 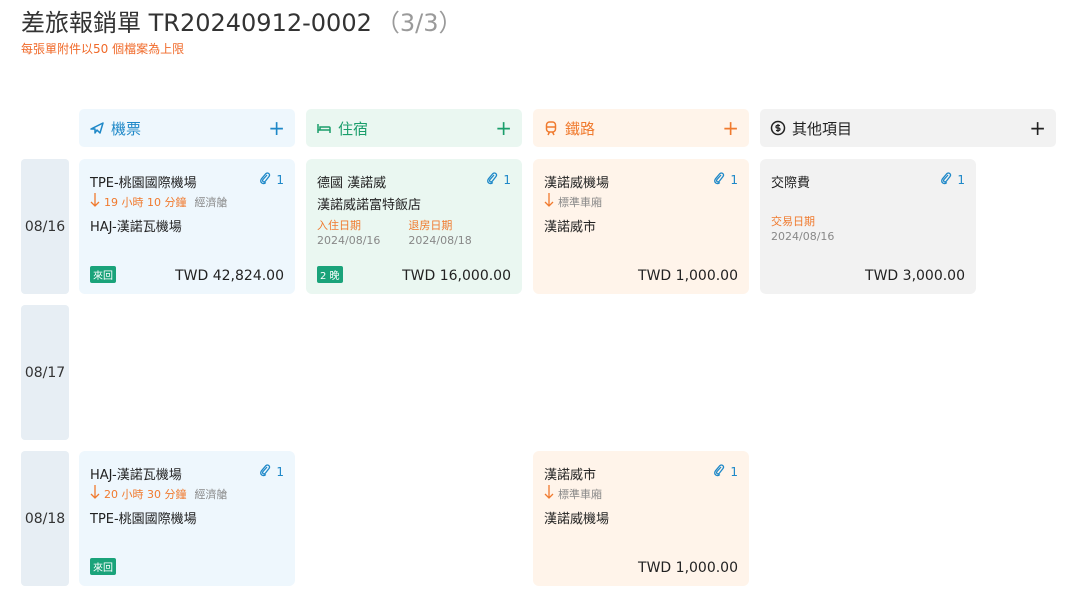 What do you see at coordinates (803, 236) in the screenshot?
I see `transaction-date-value: 2024/08/16` at bounding box center [803, 236].